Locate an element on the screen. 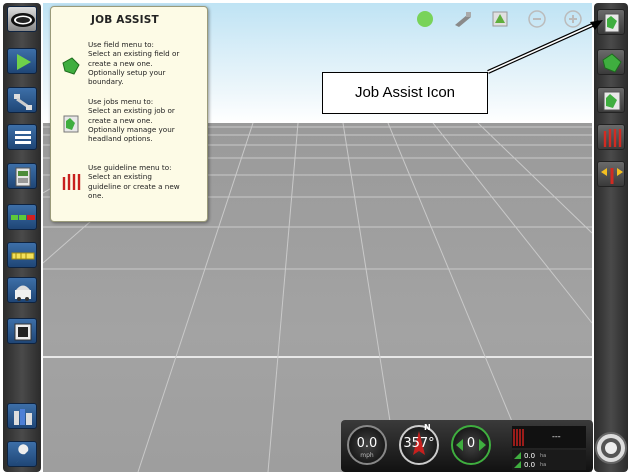  speed-gauge: 0.0 mph is located at coordinates (367, 445).